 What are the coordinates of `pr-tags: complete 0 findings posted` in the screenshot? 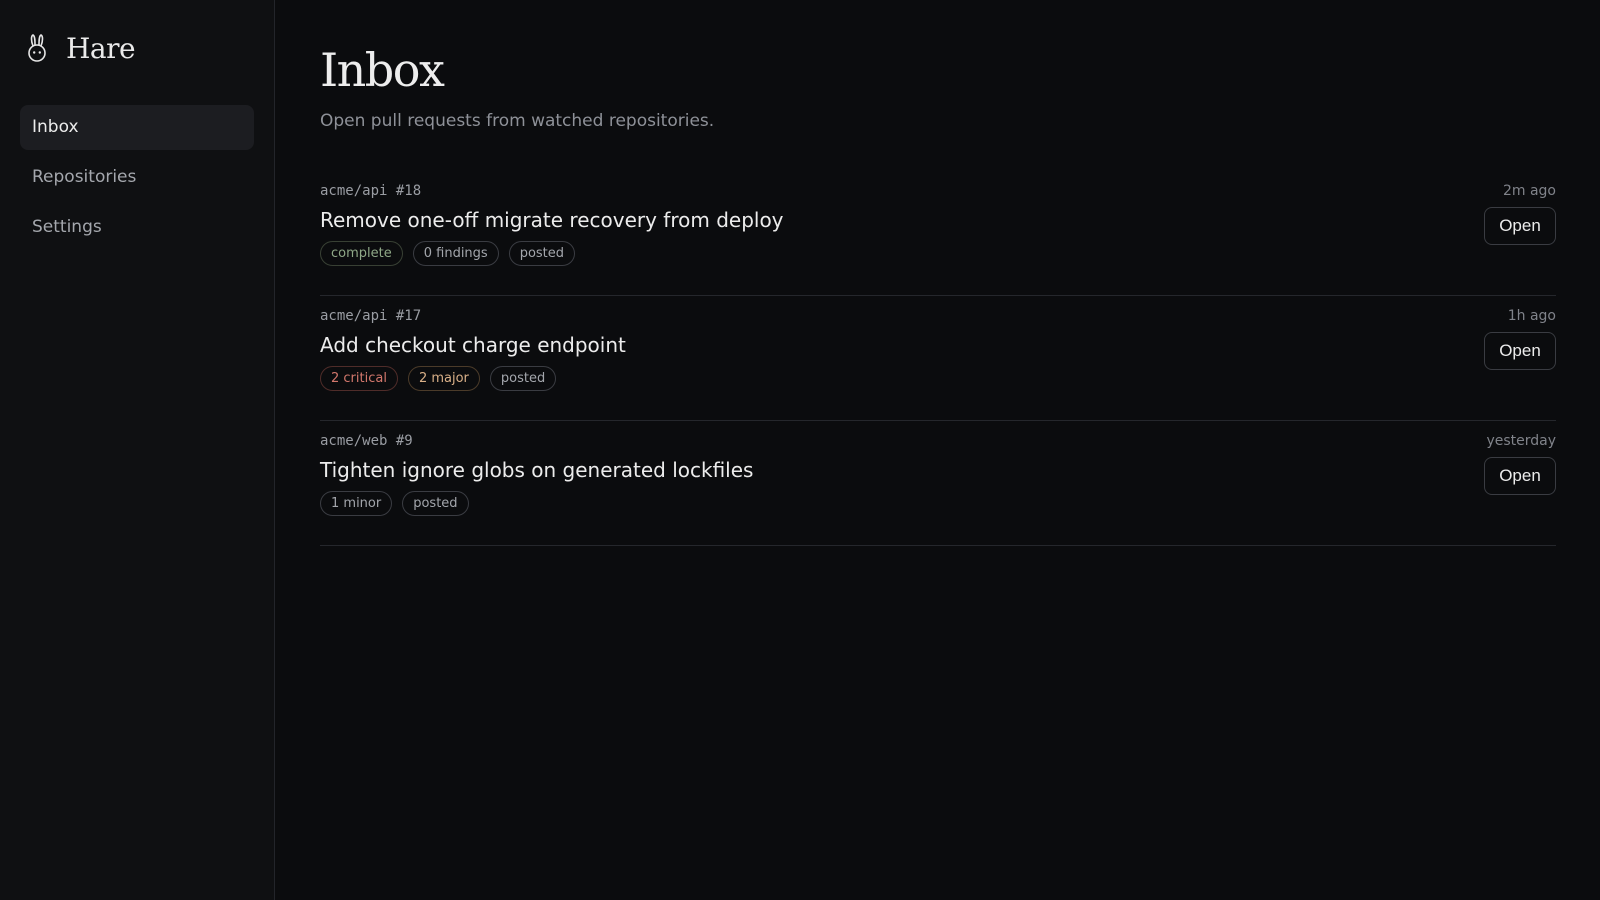 It's located at (938, 253).